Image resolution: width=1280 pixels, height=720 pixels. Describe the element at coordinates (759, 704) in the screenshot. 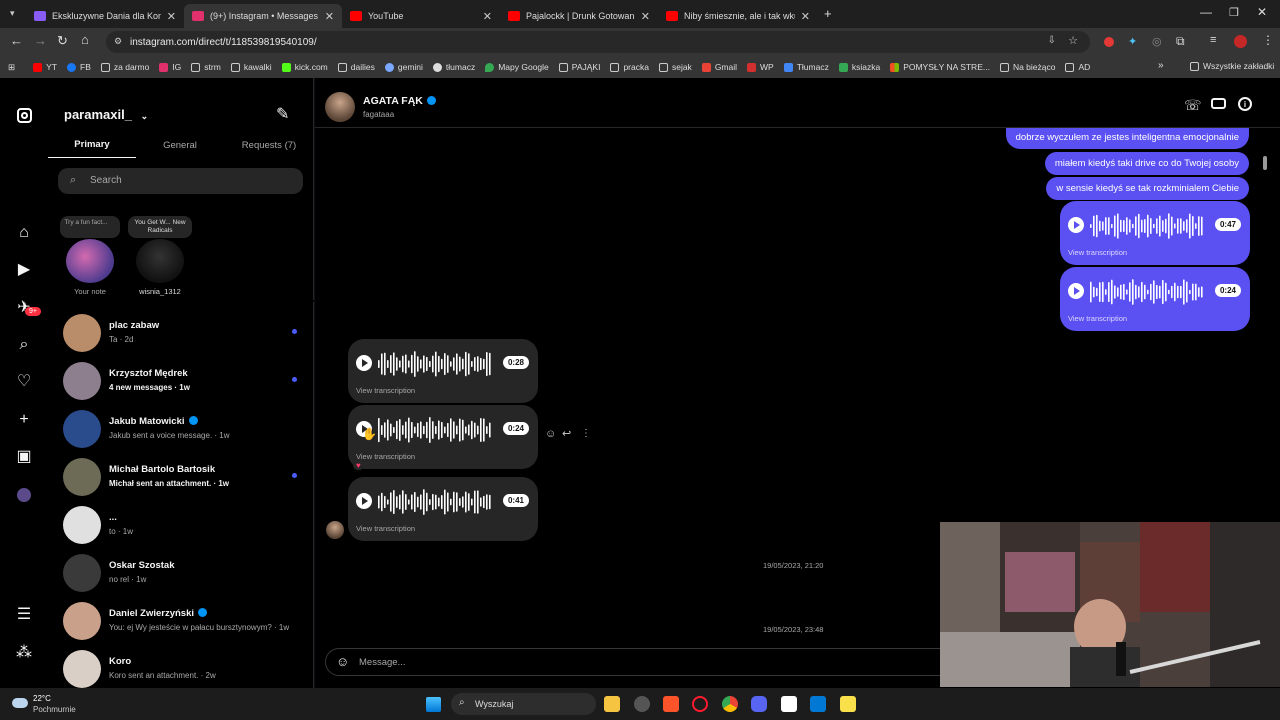

I see `discord-icon` at that location.